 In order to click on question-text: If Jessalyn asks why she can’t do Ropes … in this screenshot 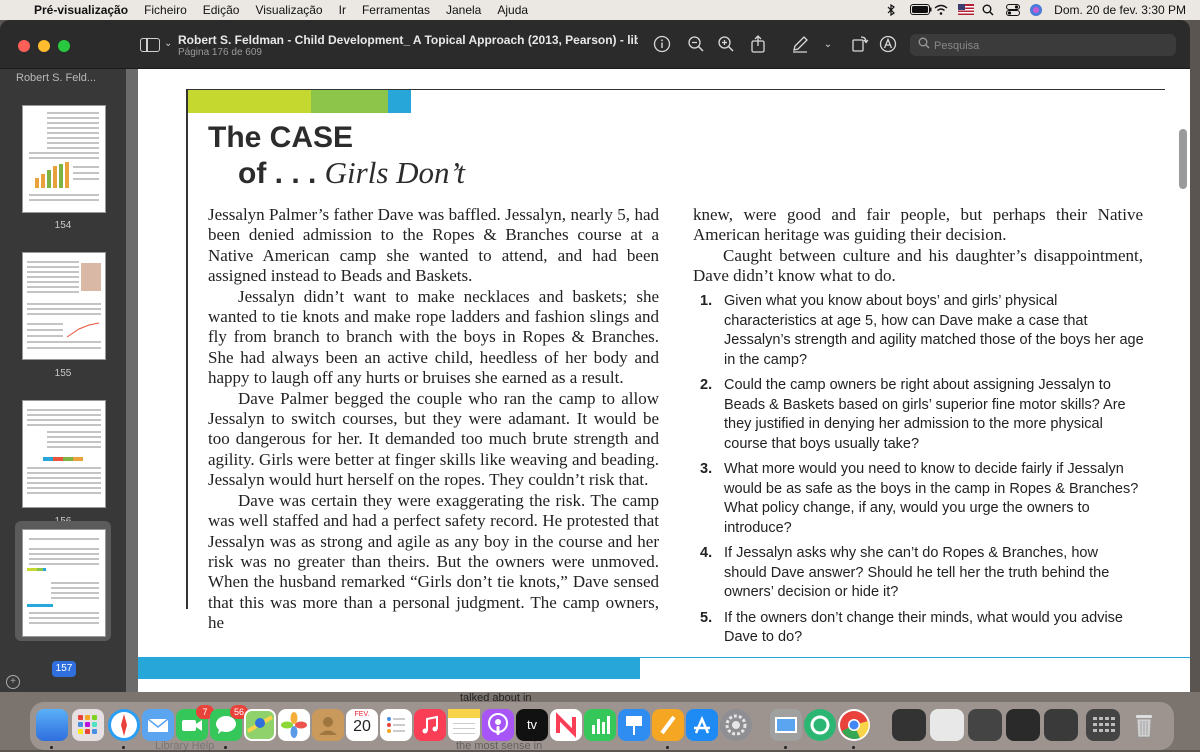, I will do `click(917, 572)`.